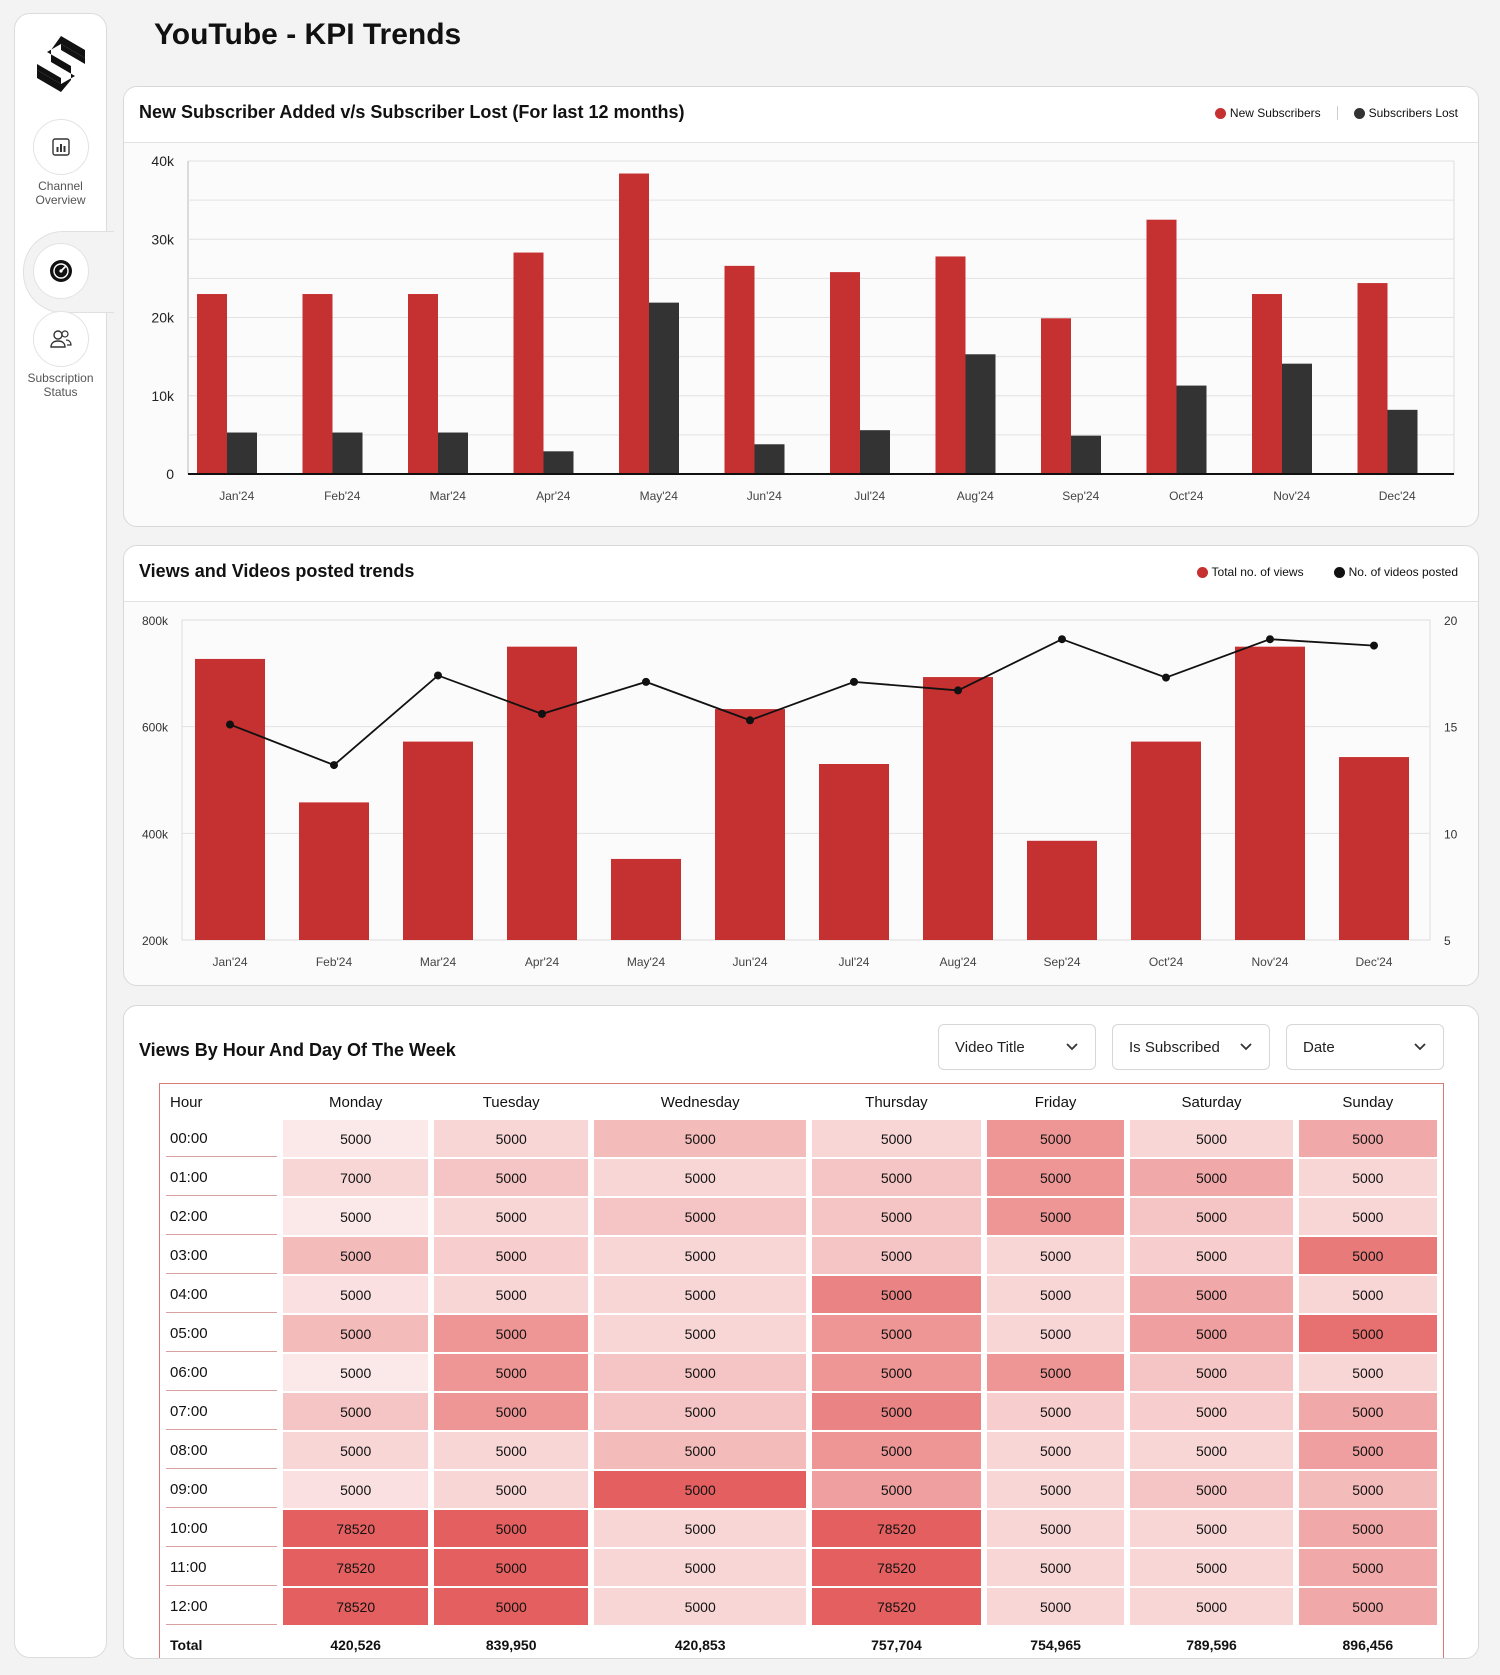  What do you see at coordinates (1270, 962) in the screenshot?
I see `x-tick-label: Nov'24` at bounding box center [1270, 962].